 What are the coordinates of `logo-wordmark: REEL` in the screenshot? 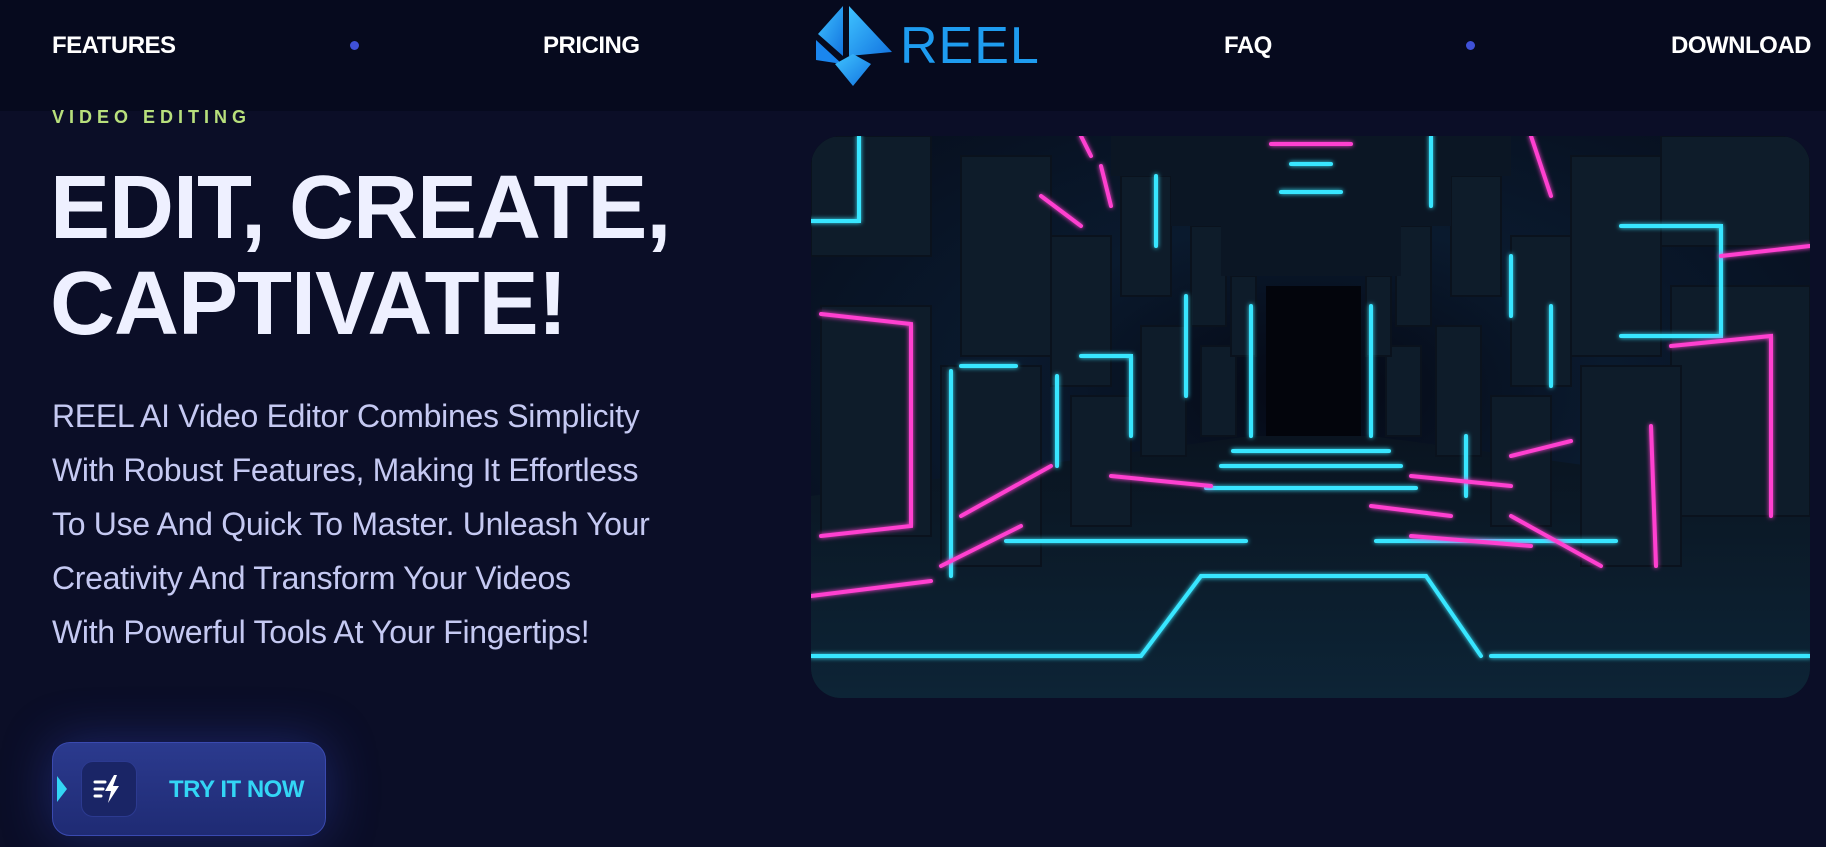 It's located at (970, 46).